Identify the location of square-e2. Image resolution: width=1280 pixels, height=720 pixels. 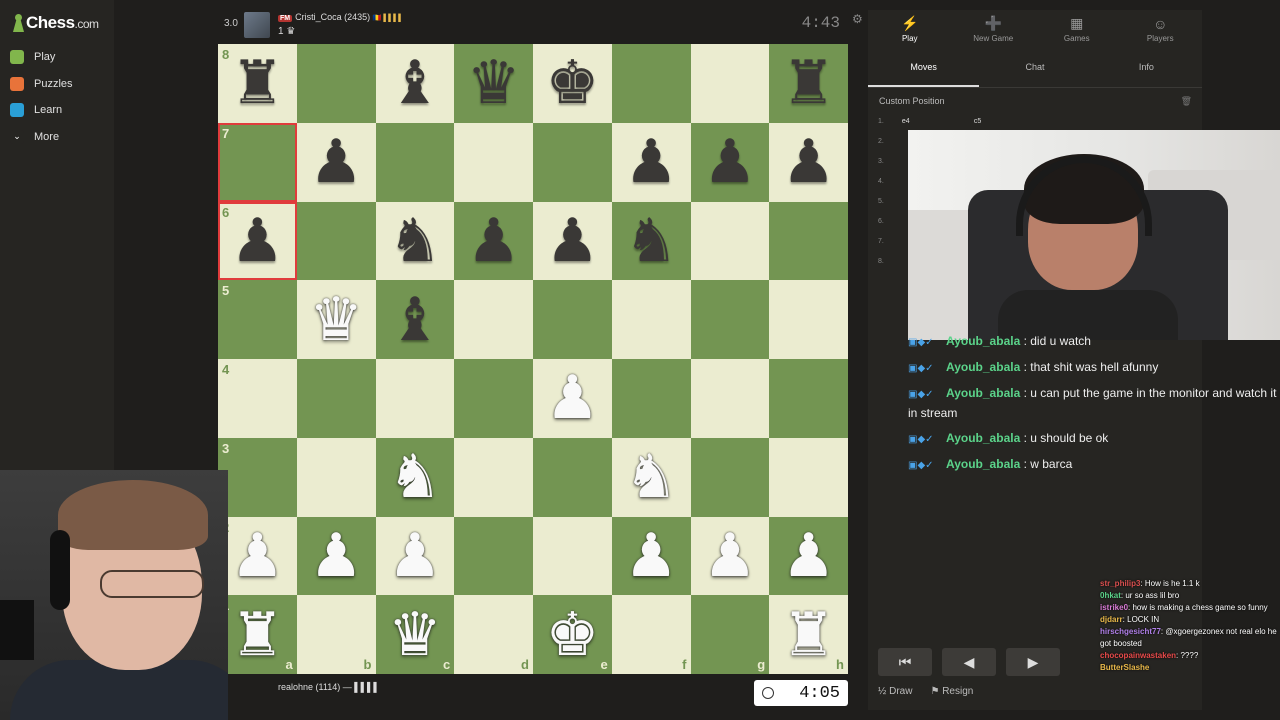
(572, 556).